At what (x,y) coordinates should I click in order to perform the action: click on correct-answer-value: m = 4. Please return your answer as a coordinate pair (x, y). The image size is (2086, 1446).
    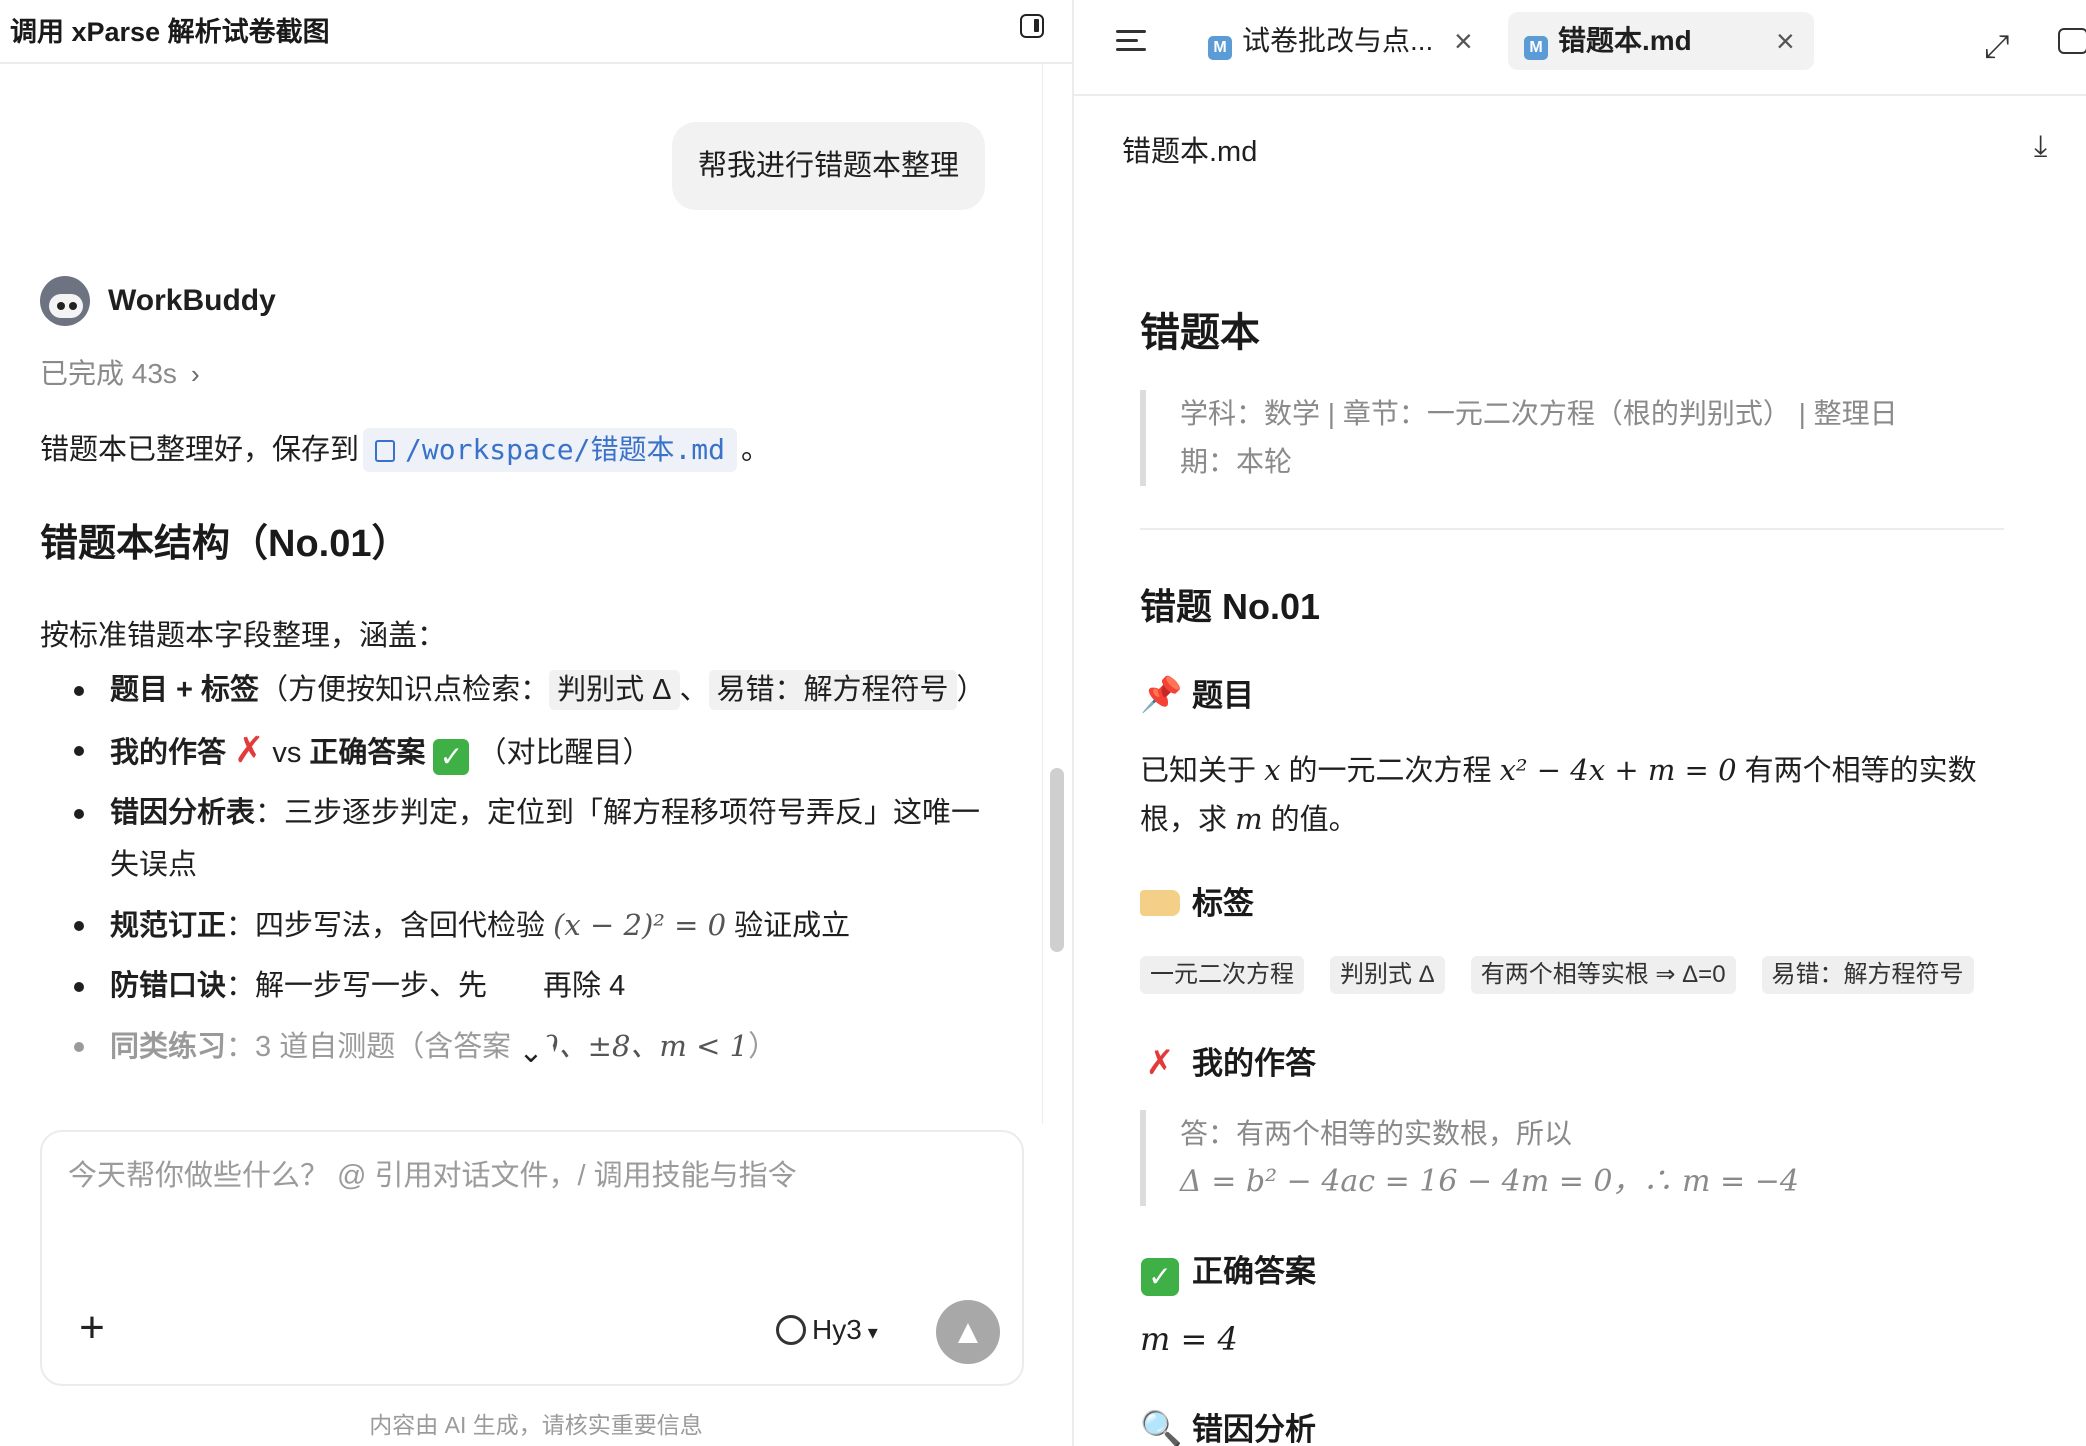
    Looking at the image, I should click on (1189, 1339).